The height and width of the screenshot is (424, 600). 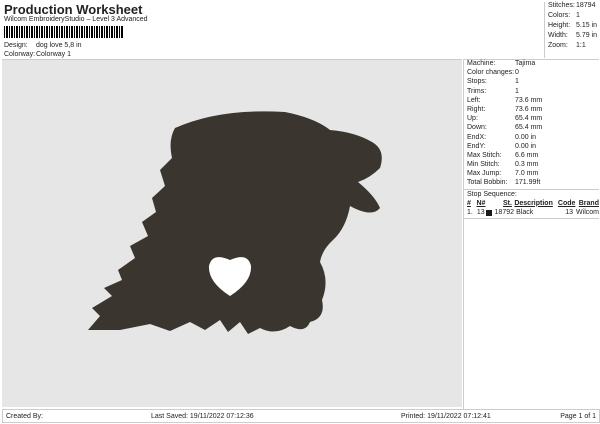 I want to click on detail-row: EndY: 0.00 in, so click(x=531, y=147).